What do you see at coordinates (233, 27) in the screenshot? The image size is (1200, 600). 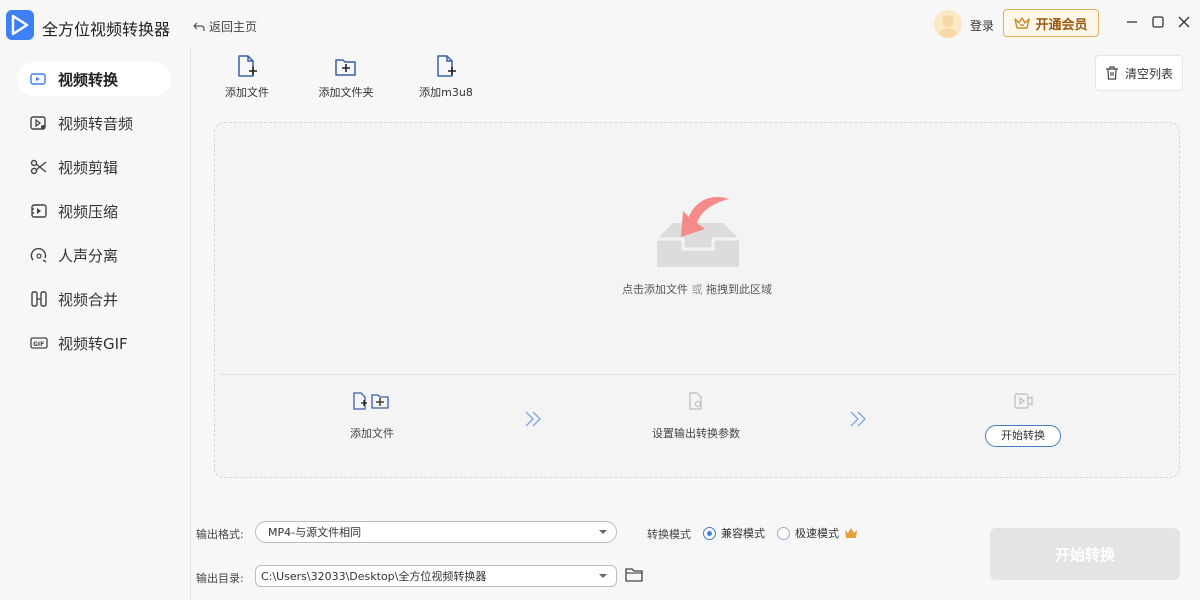 I see `back-home-label: 返回主页` at bounding box center [233, 27].